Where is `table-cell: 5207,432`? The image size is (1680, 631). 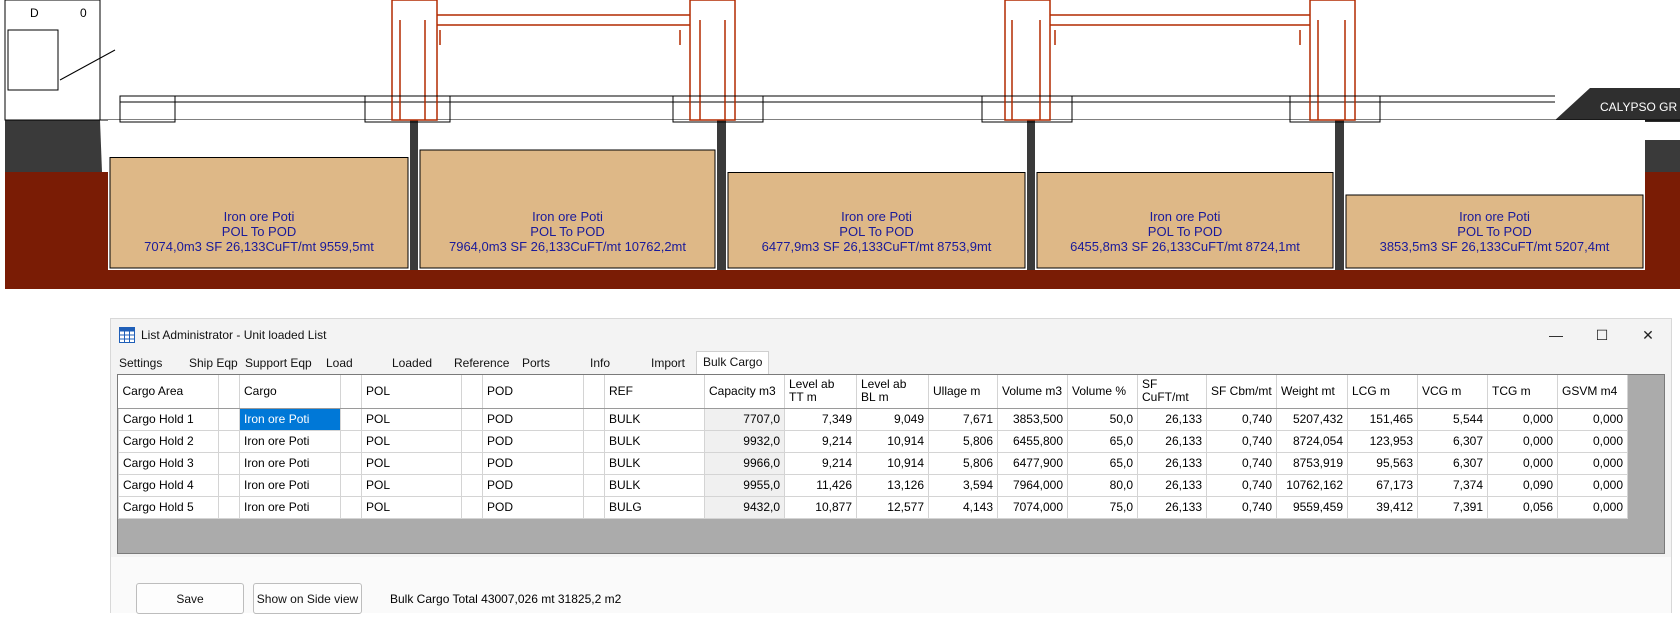 table-cell: 5207,432 is located at coordinates (1312, 419).